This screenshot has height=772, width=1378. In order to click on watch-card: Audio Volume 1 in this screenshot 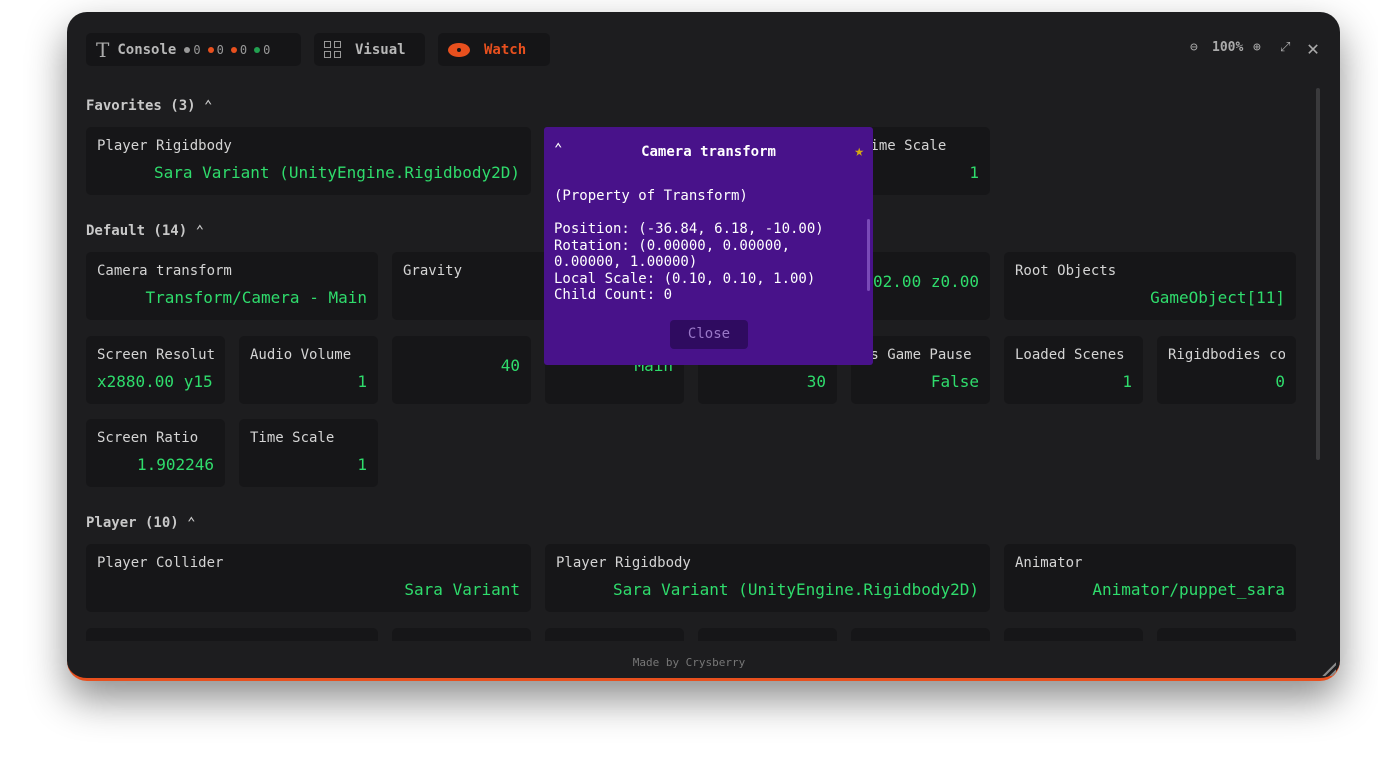, I will do `click(308, 369)`.